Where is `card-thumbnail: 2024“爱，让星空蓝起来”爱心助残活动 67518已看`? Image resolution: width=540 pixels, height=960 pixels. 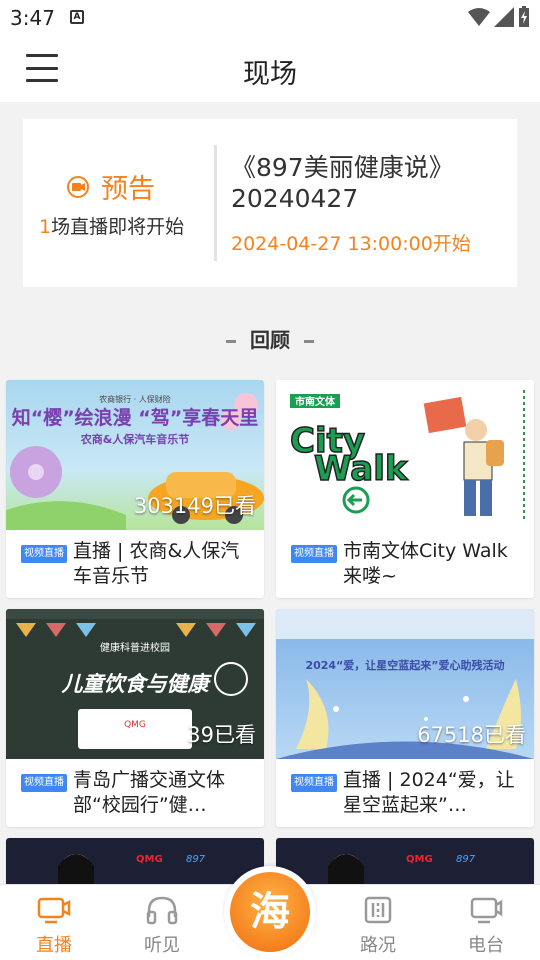
card-thumbnail: 2024“爱，让星空蓝起来”爱心助残活动 67518已看 is located at coordinates (405, 684).